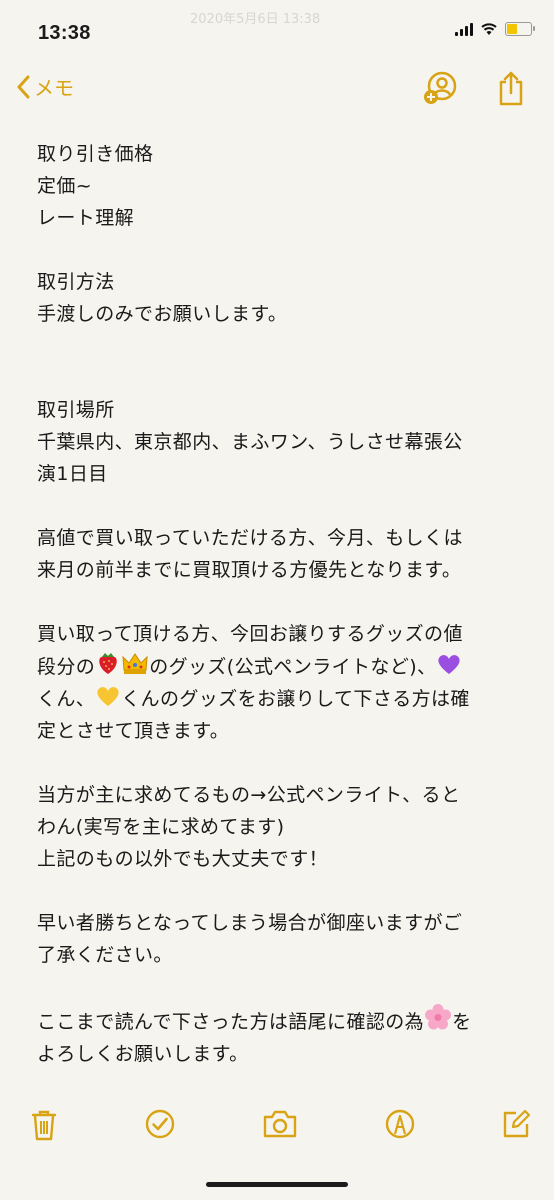 The height and width of the screenshot is (1200, 554). Describe the element at coordinates (441, 88) in the screenshot. I see `add-person-icon` at that location.